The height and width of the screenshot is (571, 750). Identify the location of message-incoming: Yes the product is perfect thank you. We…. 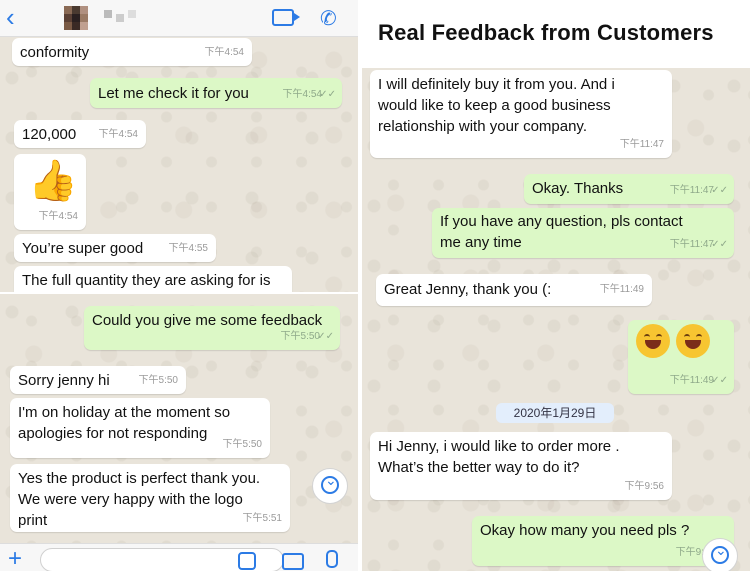
(150, 498).